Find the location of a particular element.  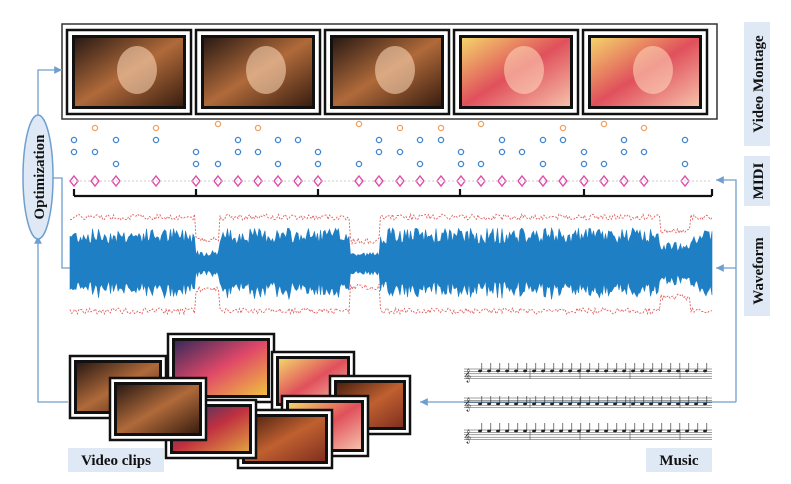

optimization-to-waveform-line is located at coordinates (61, 223).